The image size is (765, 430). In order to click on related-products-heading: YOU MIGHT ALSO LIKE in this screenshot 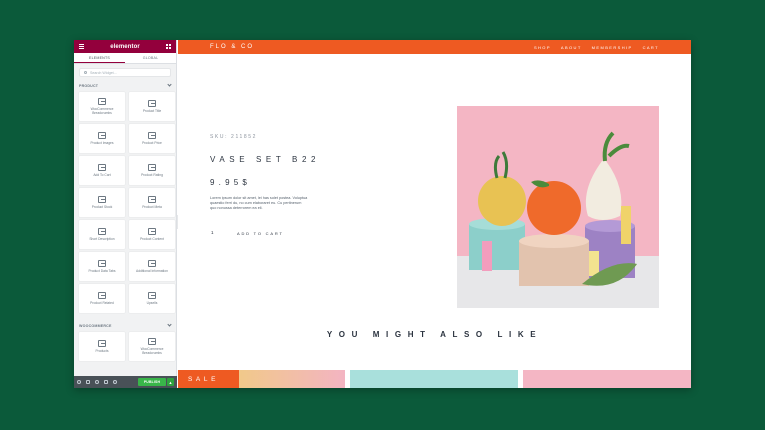, I will do `click(434, 334)`.